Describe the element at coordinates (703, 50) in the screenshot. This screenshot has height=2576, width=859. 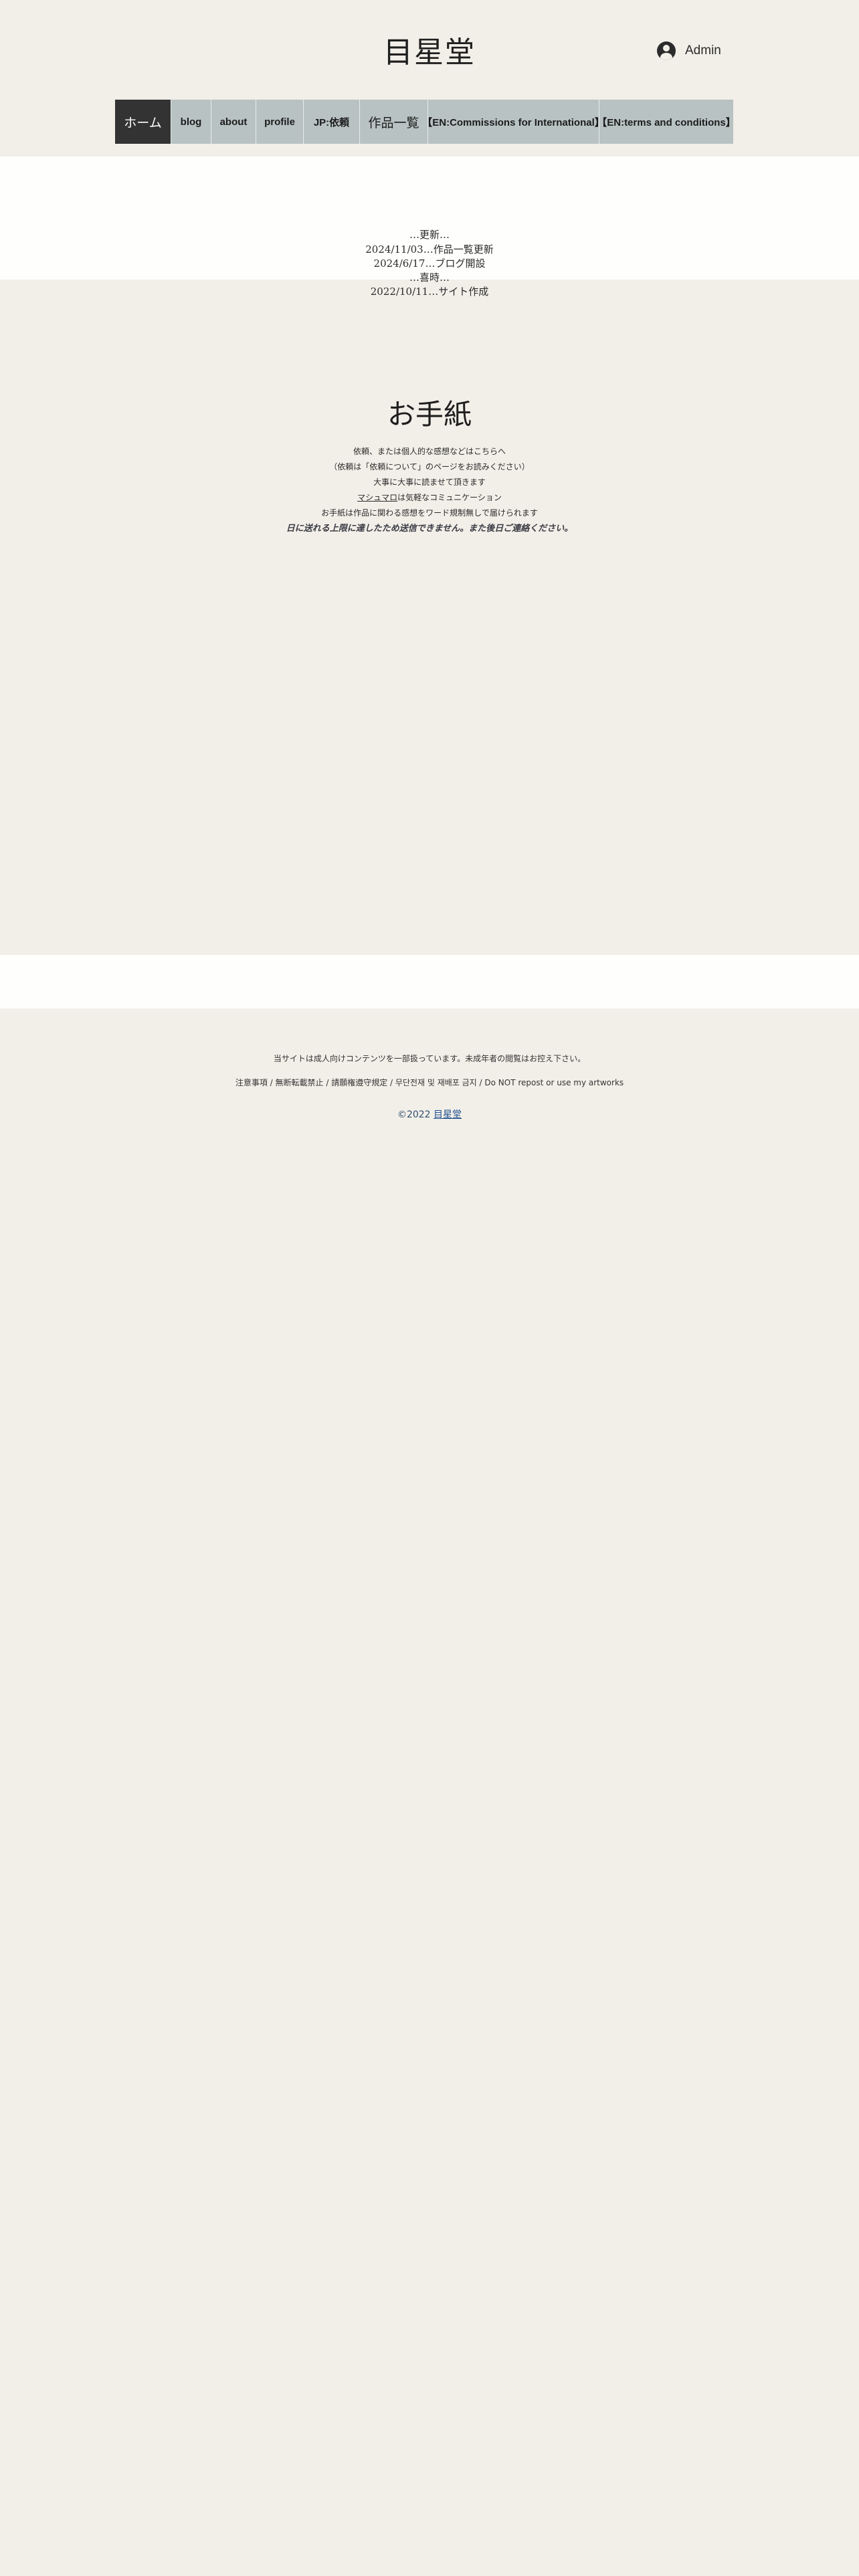
I see `admin-label: Admin` at that location.